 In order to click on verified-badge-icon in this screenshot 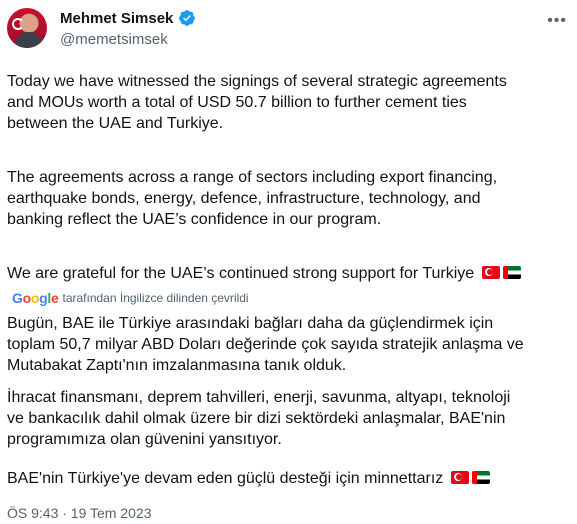, I will do `click(187, 18)`.